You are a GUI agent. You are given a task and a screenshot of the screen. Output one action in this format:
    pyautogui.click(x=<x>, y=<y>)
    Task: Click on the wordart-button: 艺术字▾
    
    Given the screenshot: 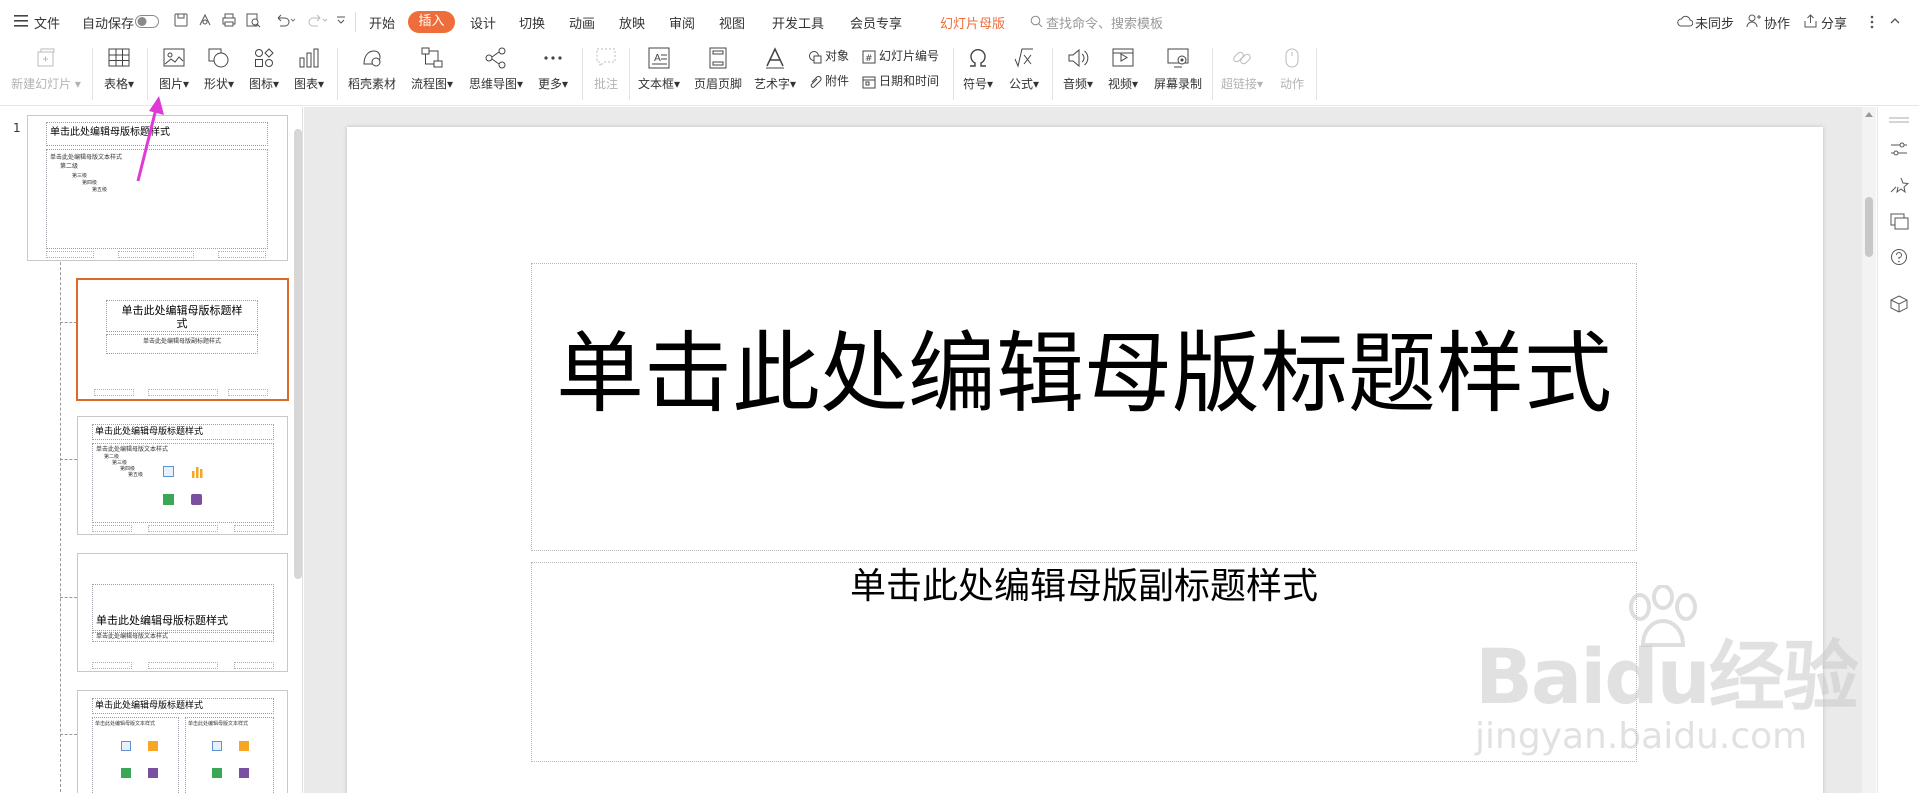 What is the action you would take?
    pyautogui.click(x=775, y=67)
    